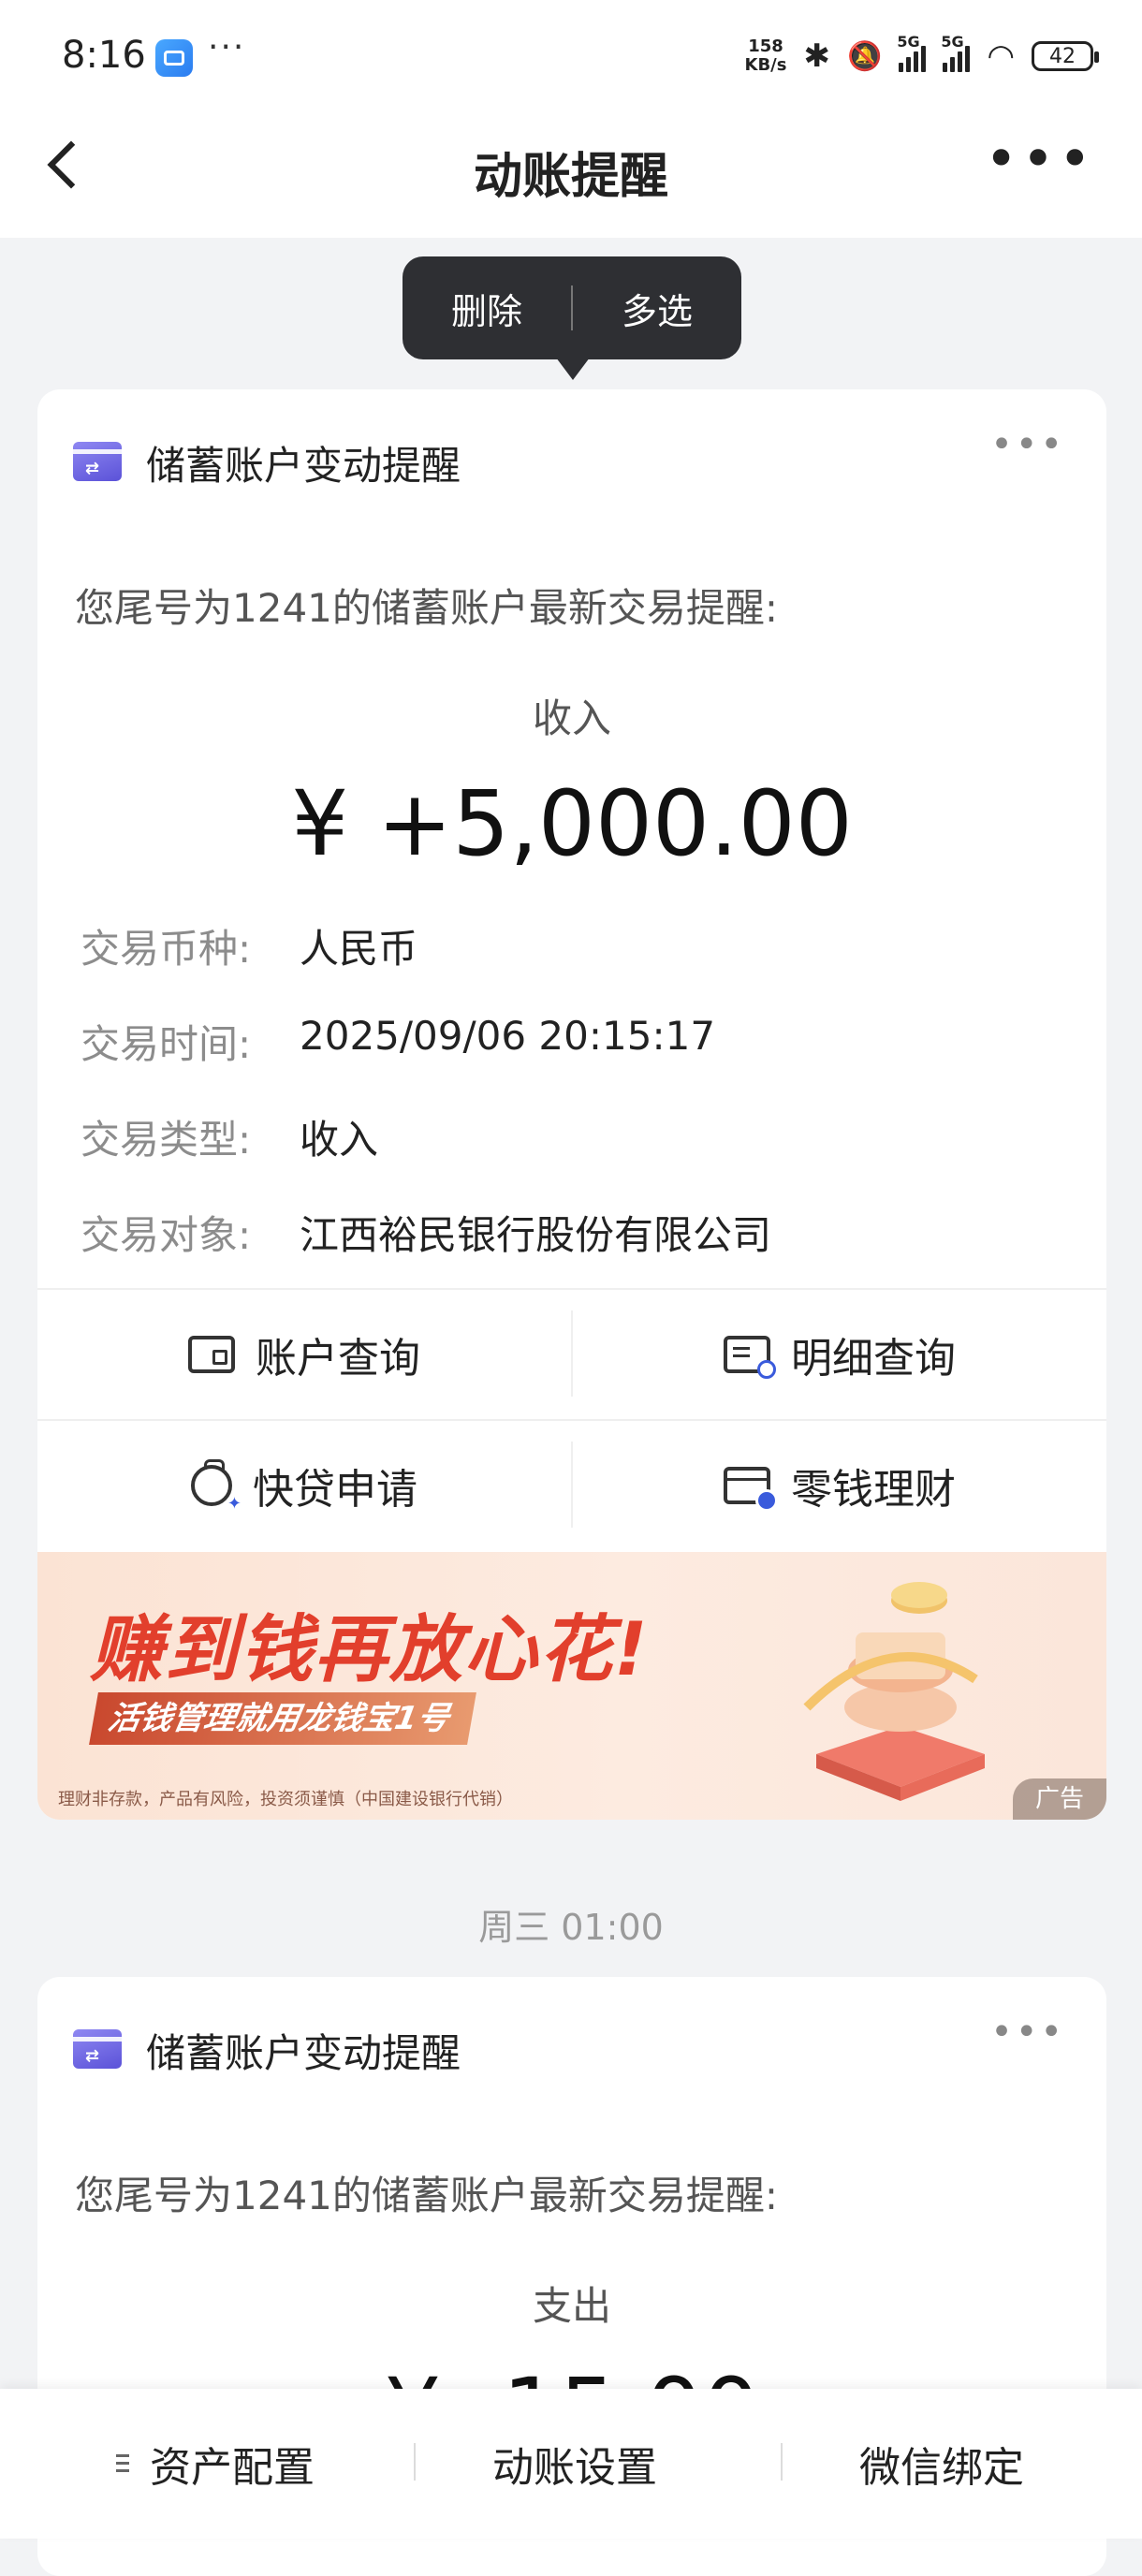 Image resolution: width=1142 pixels, height=2576 pixels. I want to click on bottom-bar: 资产配置 动账设置 微信绑定, so click(571, 2464).